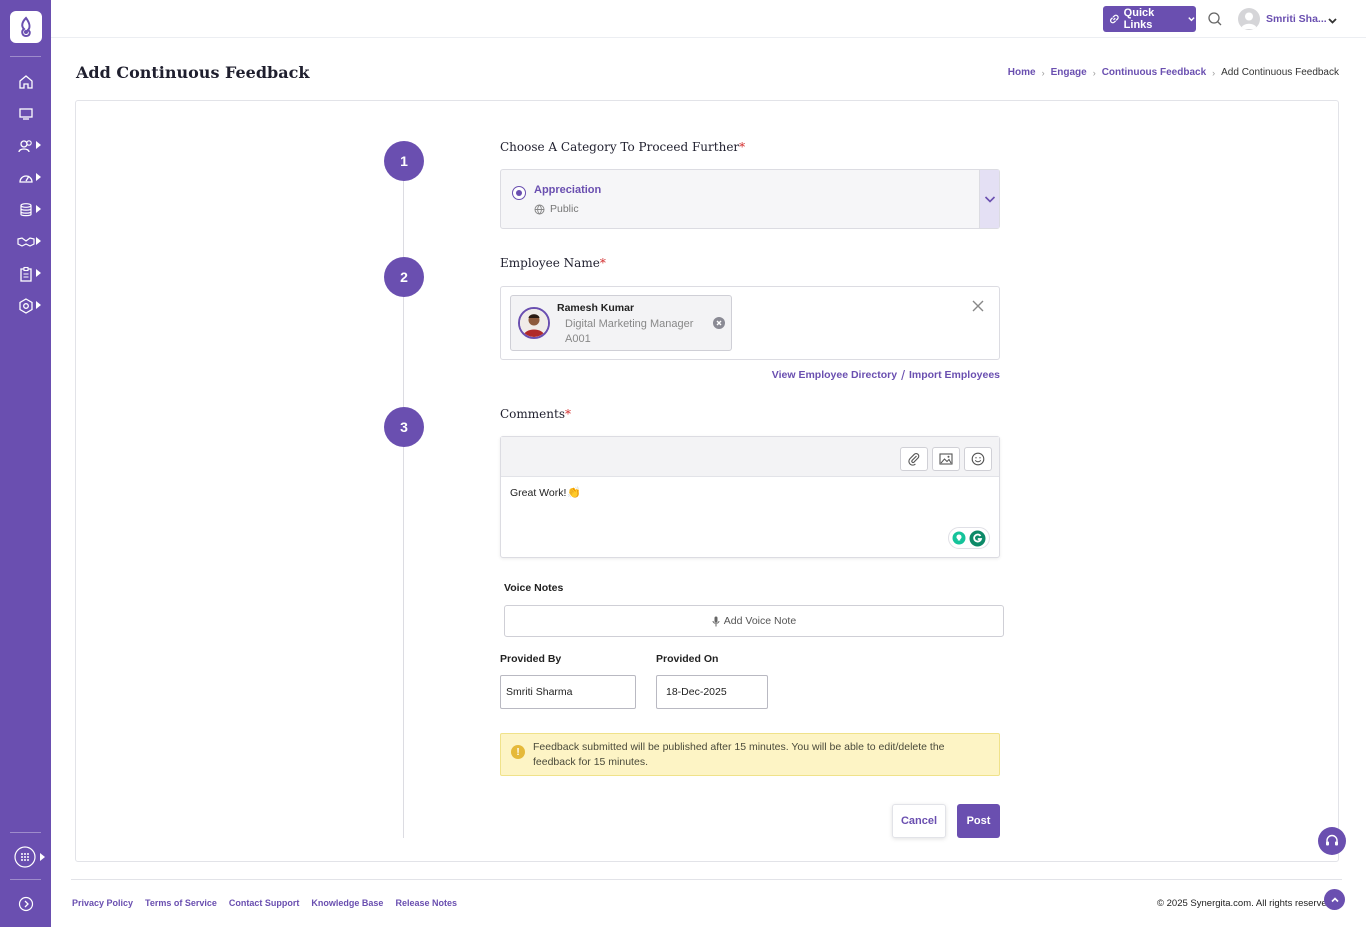  I want to click on remove-employee-button, so click(719, 323).